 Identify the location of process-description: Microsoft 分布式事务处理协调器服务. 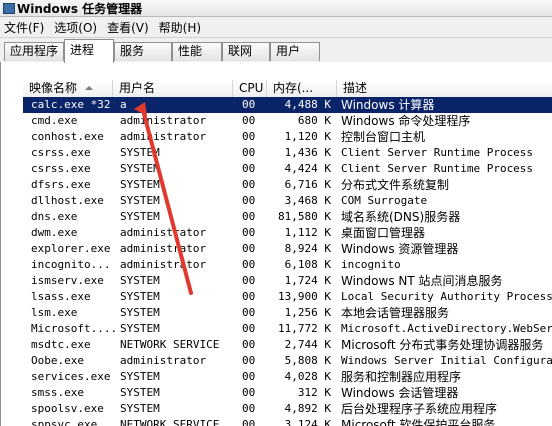
(442, 345).